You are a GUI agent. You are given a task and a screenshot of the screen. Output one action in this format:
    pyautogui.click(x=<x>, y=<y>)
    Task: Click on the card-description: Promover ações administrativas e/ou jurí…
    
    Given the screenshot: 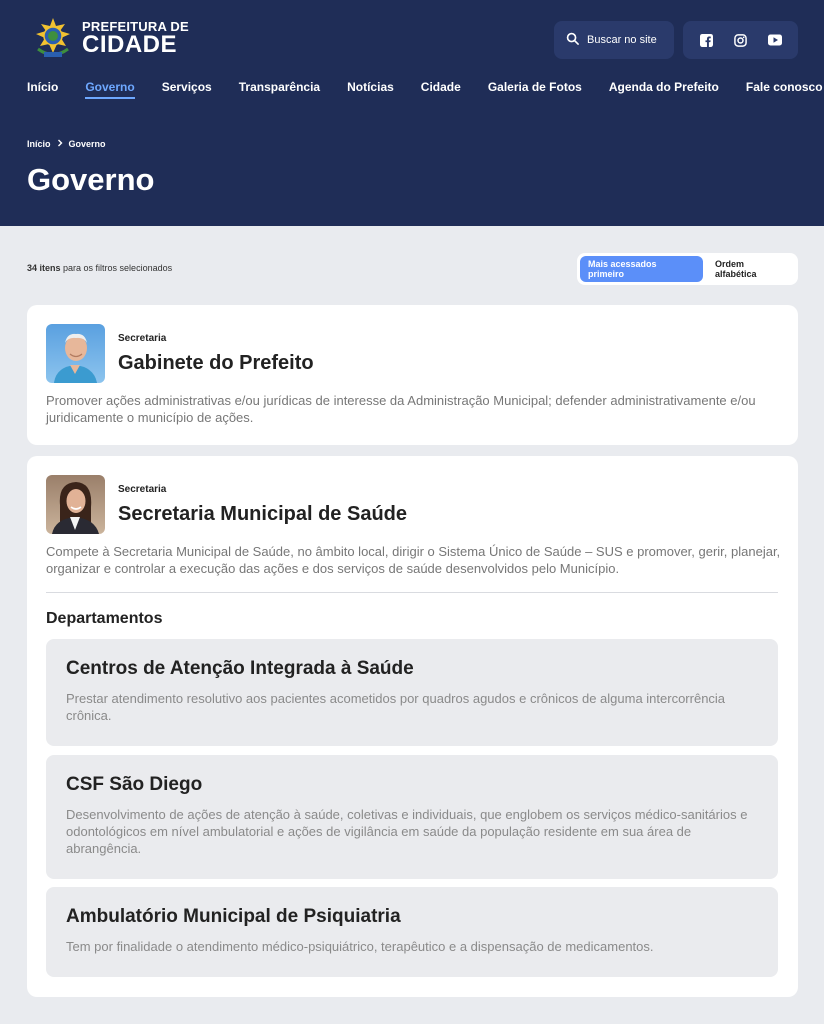 What is the action you would take?
    pyautogui.click(x=401, y=409)
    